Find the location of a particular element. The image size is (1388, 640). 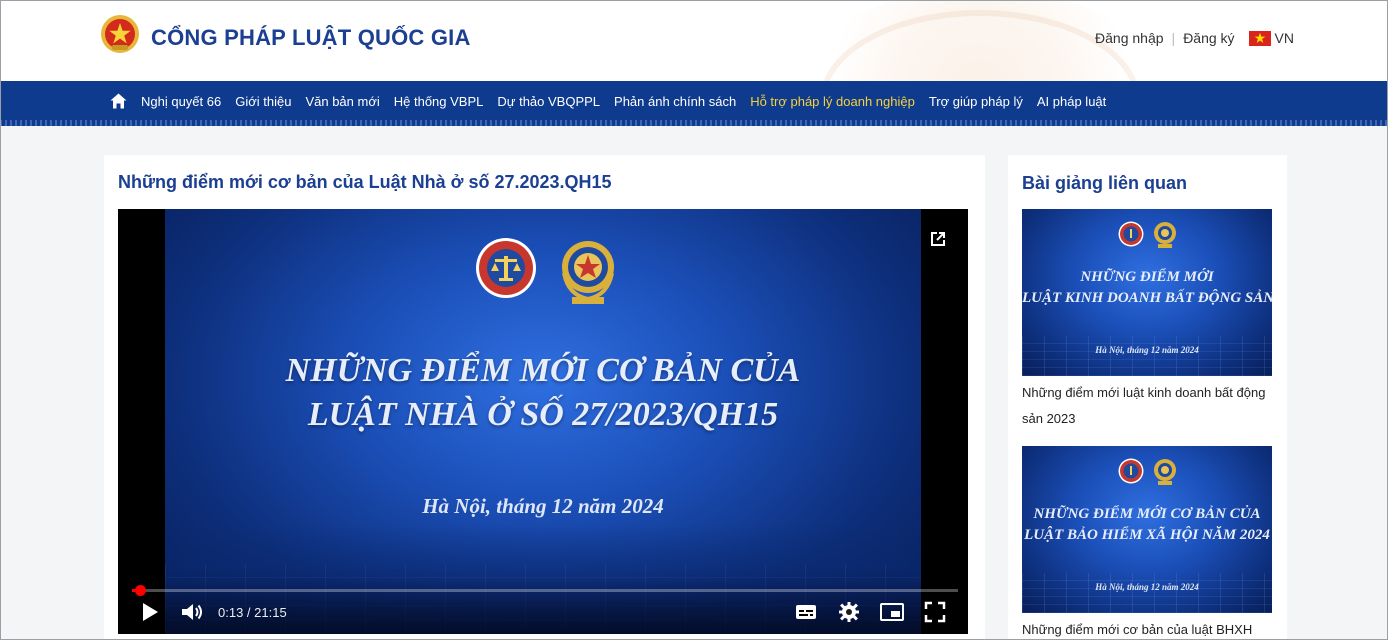

login-link: Đăng nhập is located at coordinates (1129, 38).